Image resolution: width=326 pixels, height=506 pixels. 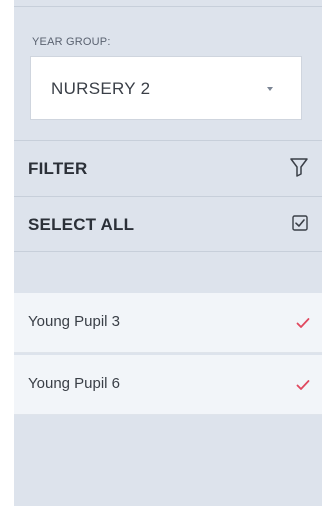 I want to click on pupil-list-item: Young Pupil 6, so click(x=168, y=385).